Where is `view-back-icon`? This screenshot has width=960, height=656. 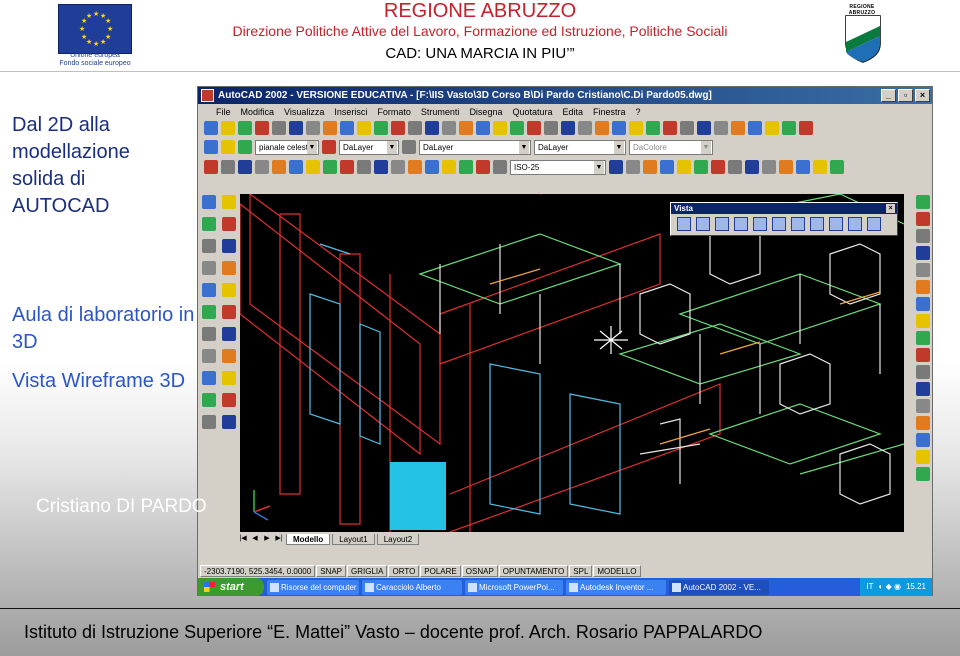
view-back-icon is located at coordinates (779, 224).